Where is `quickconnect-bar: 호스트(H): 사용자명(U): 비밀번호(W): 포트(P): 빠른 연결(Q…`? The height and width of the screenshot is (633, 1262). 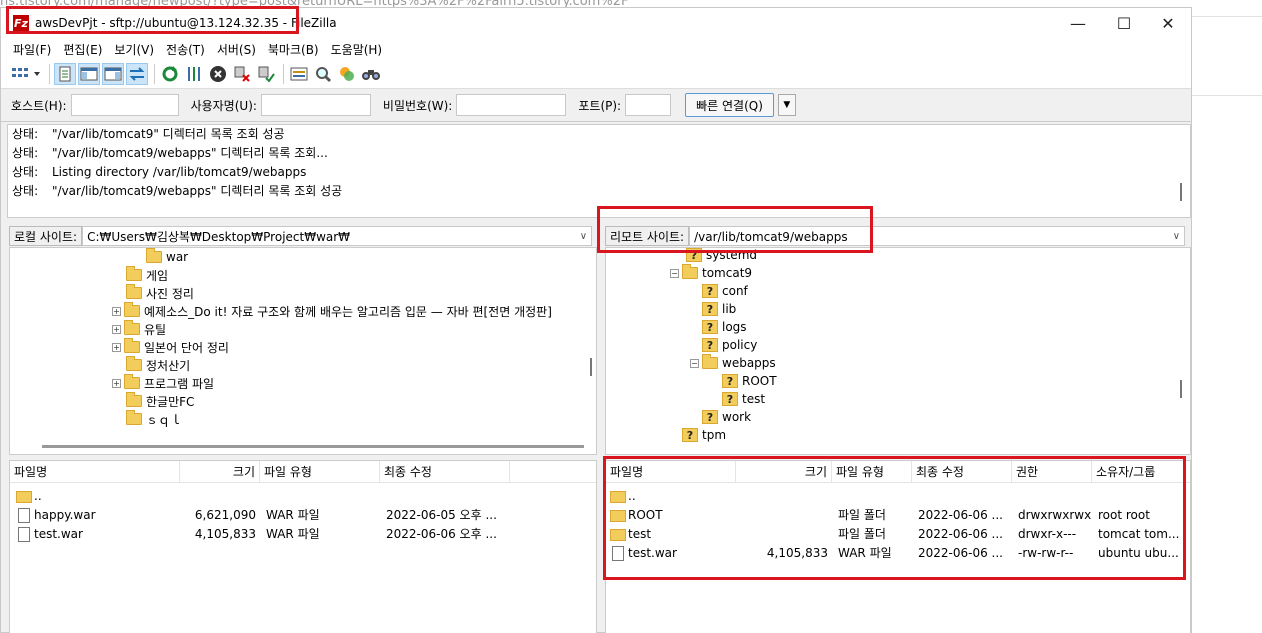 quickconnect-bar: 호스트(H): 사용자명(U): 비밀번호(W): 포트(P): 빠른 연결(Q… is located at coordinates (596, 105).